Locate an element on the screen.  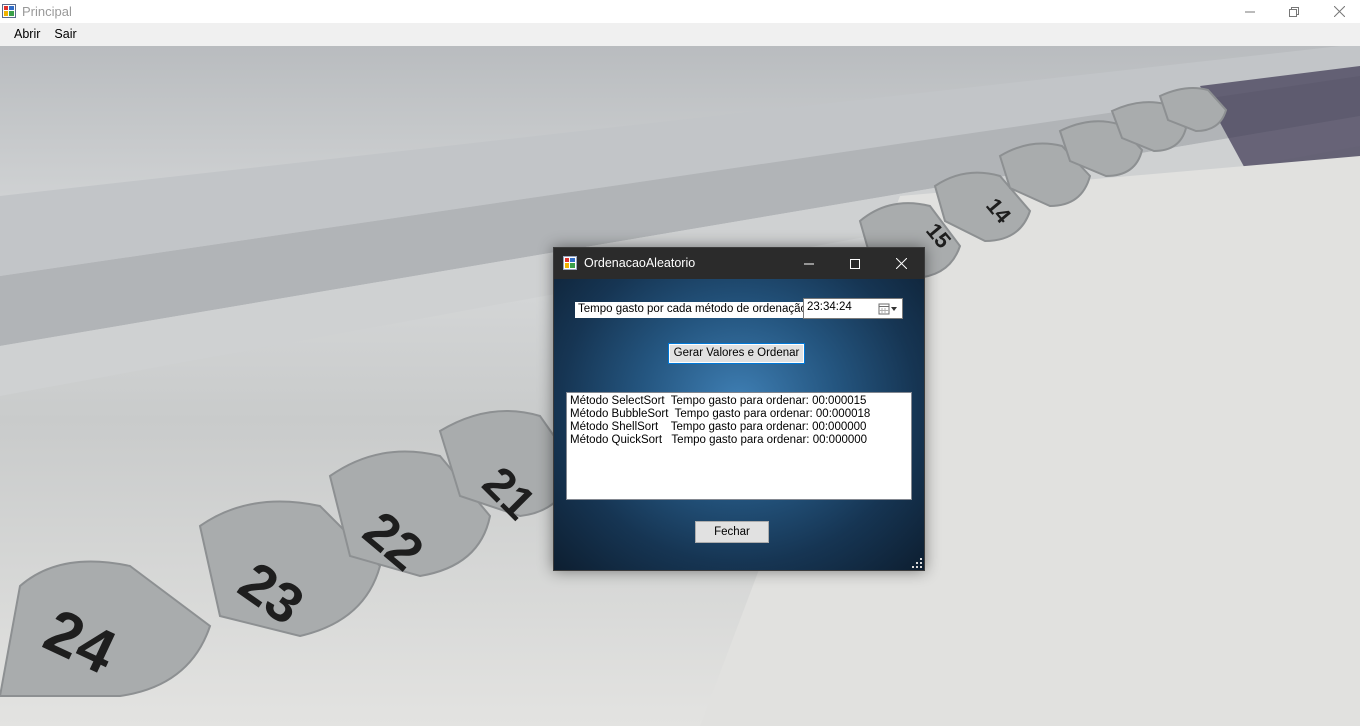
time-value: 23:34:24 is located at coordinates (829, 307).